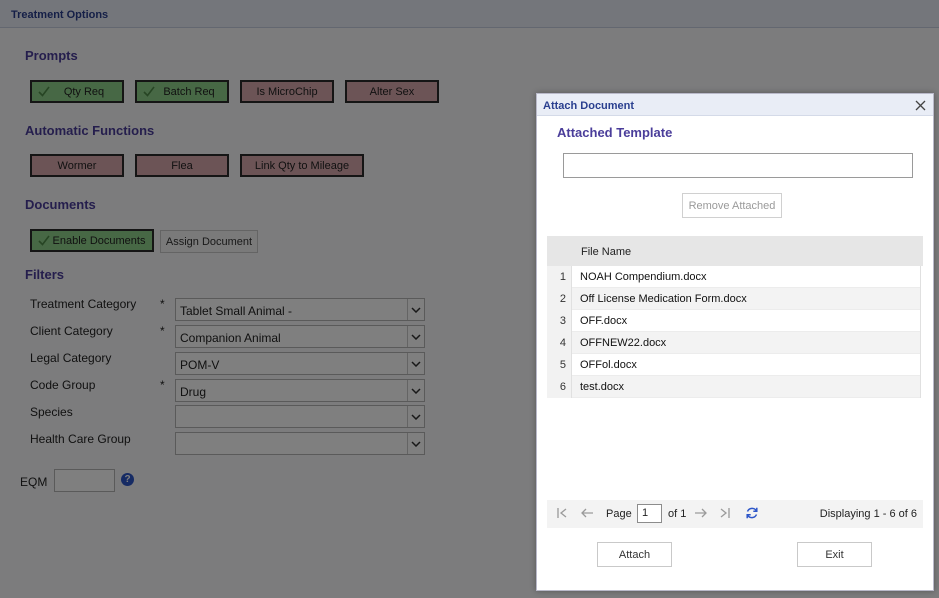 This screenshot has width=939, height=598. What do you see at coordinates (587, 513) in the screenshot?
I see `prev-page-icon` at bounding box center [587, 513].